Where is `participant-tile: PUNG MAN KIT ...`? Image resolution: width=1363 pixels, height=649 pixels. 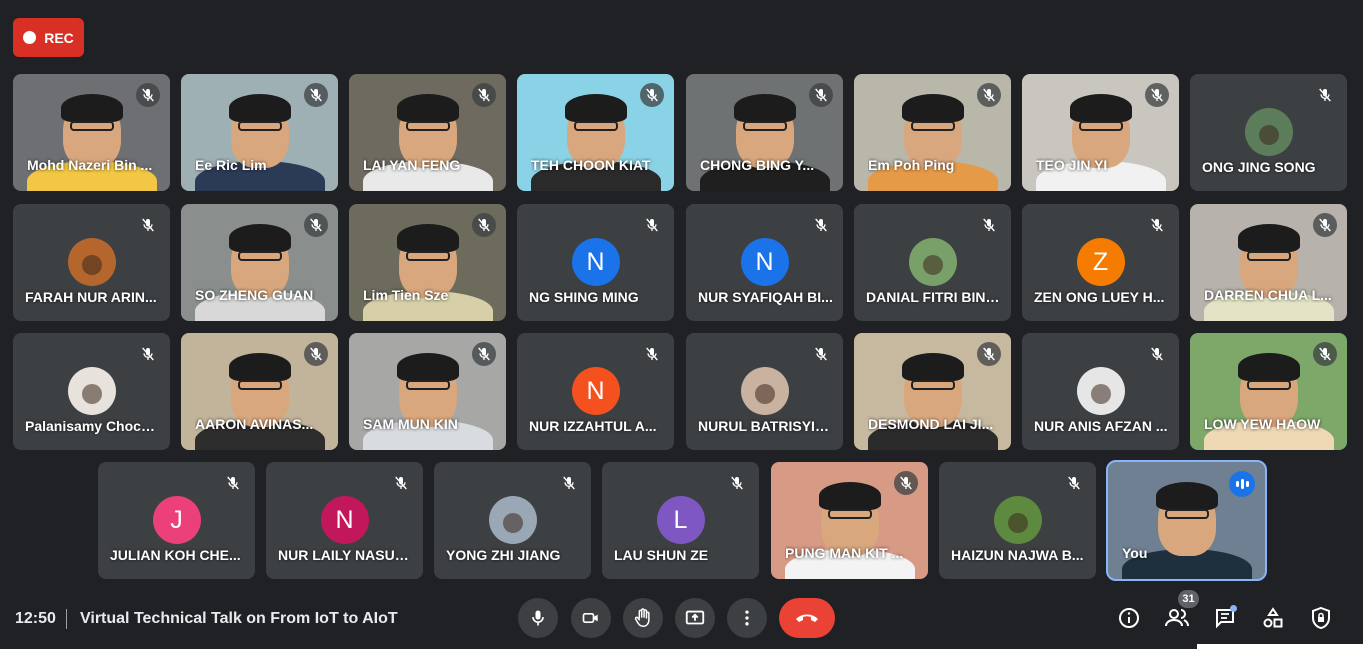
participant-tile: PUNG MAN KIT ... is located at coordinates (849, 520).